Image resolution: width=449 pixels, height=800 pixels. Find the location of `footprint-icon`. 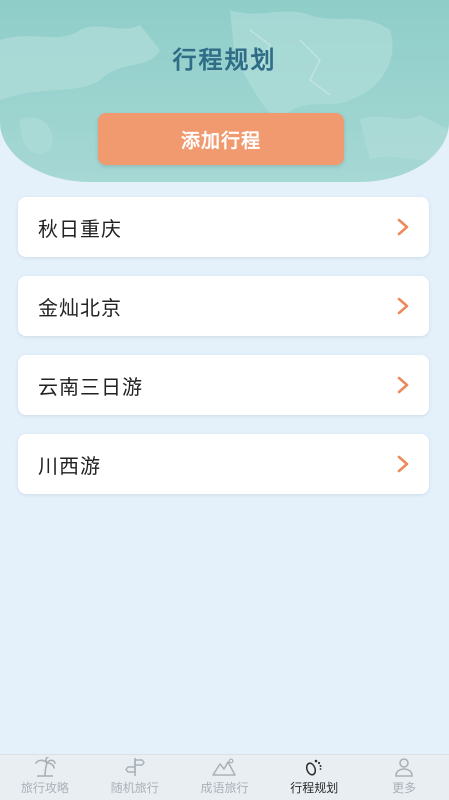

footprint-icon is located at coordinates (314, 766).